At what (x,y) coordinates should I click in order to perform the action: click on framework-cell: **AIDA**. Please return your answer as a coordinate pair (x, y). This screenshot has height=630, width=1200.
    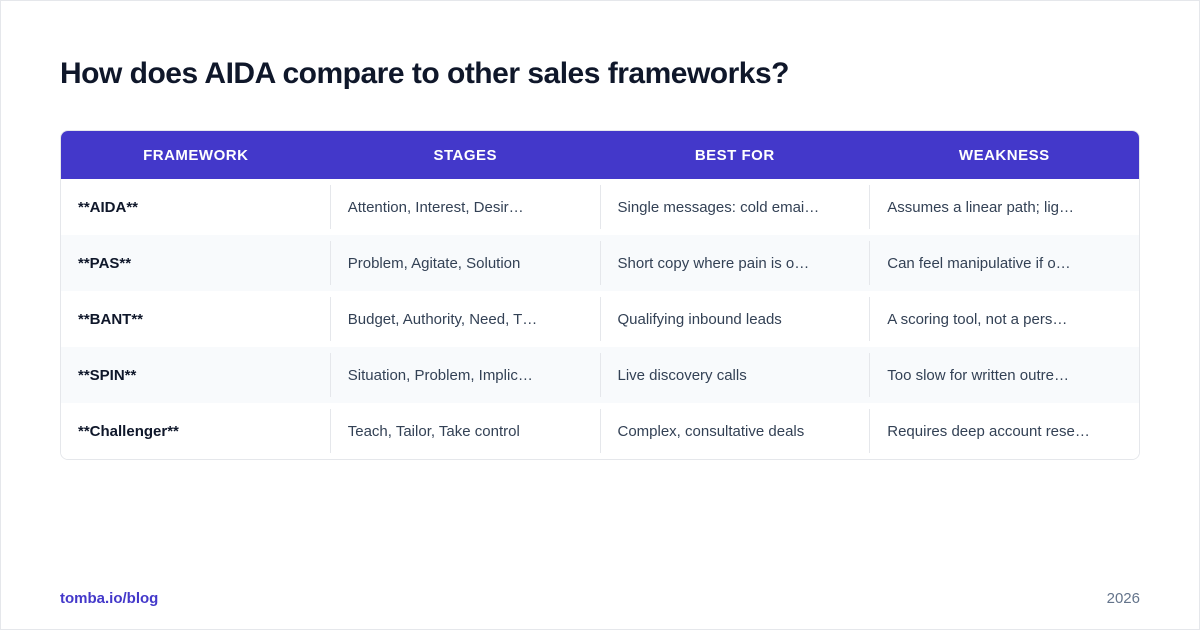
    Looking at the image, I should click on (108, 207).